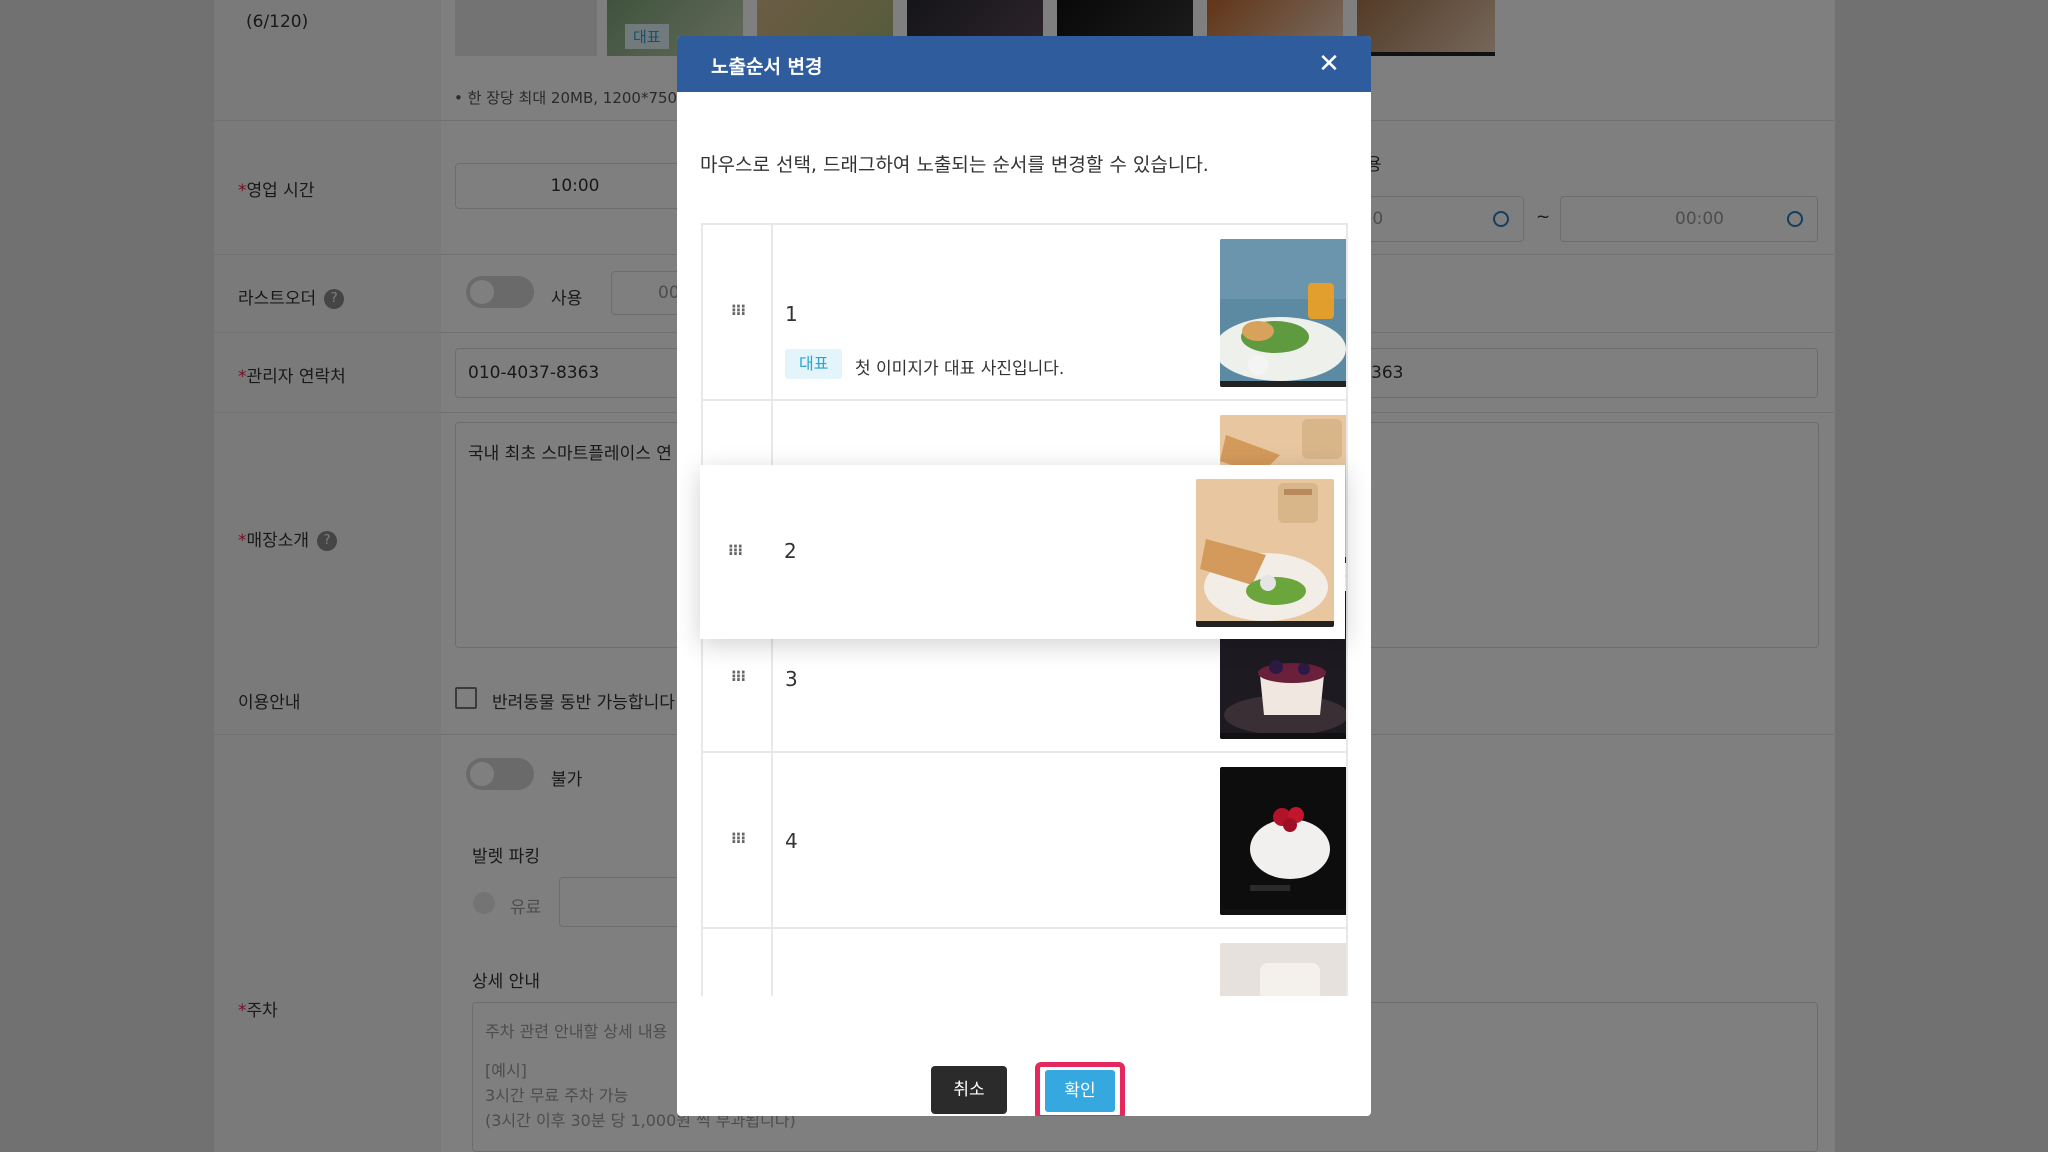 The width and height of the screenshot is (2048, 1152). I want to click on cancel-button: 취소, so click(969, 1090).